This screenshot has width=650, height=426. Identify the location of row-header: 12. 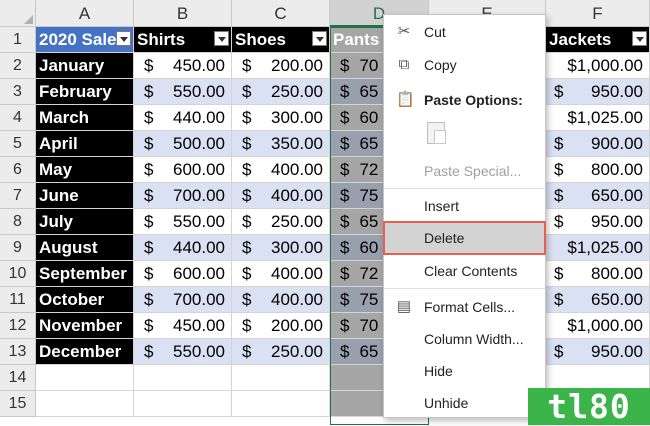
(18, 326).